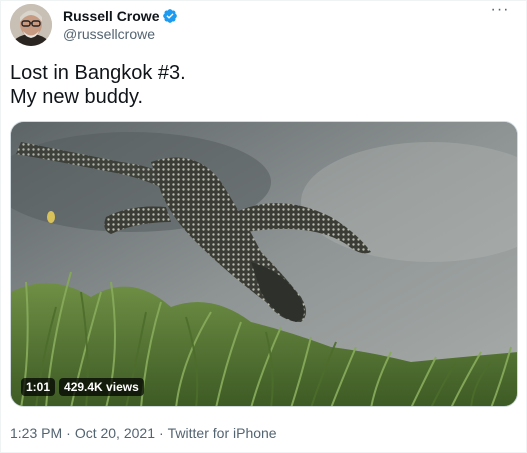 The width and height of the screenshot is (527, 453). Describe the element at coordinates (98, 73) in the screenshot. I see `tweet-text-line-1: Lost in Bangkok #3.` at that location.